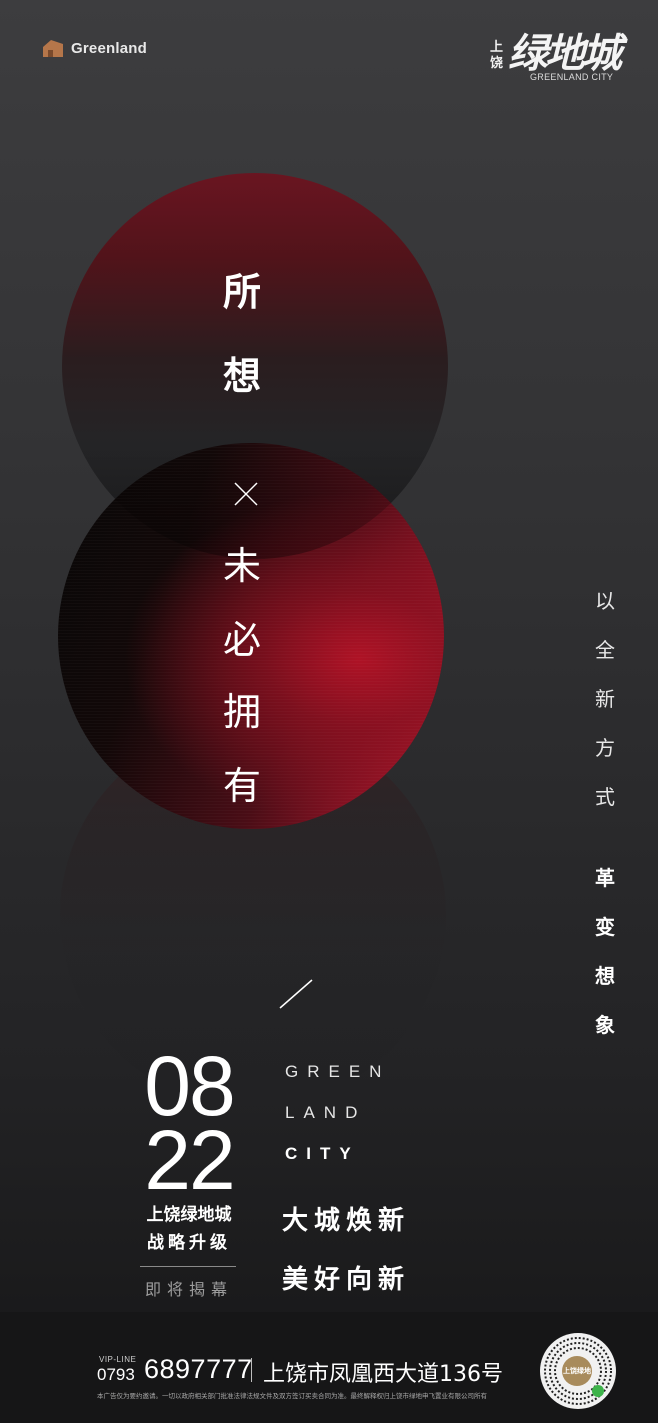 The height and width of the screenshot is (1423, 658). Describe the element at coordinates (565, 53) in the screenshot. I see `project-logo-name: 绿地城` at that location.